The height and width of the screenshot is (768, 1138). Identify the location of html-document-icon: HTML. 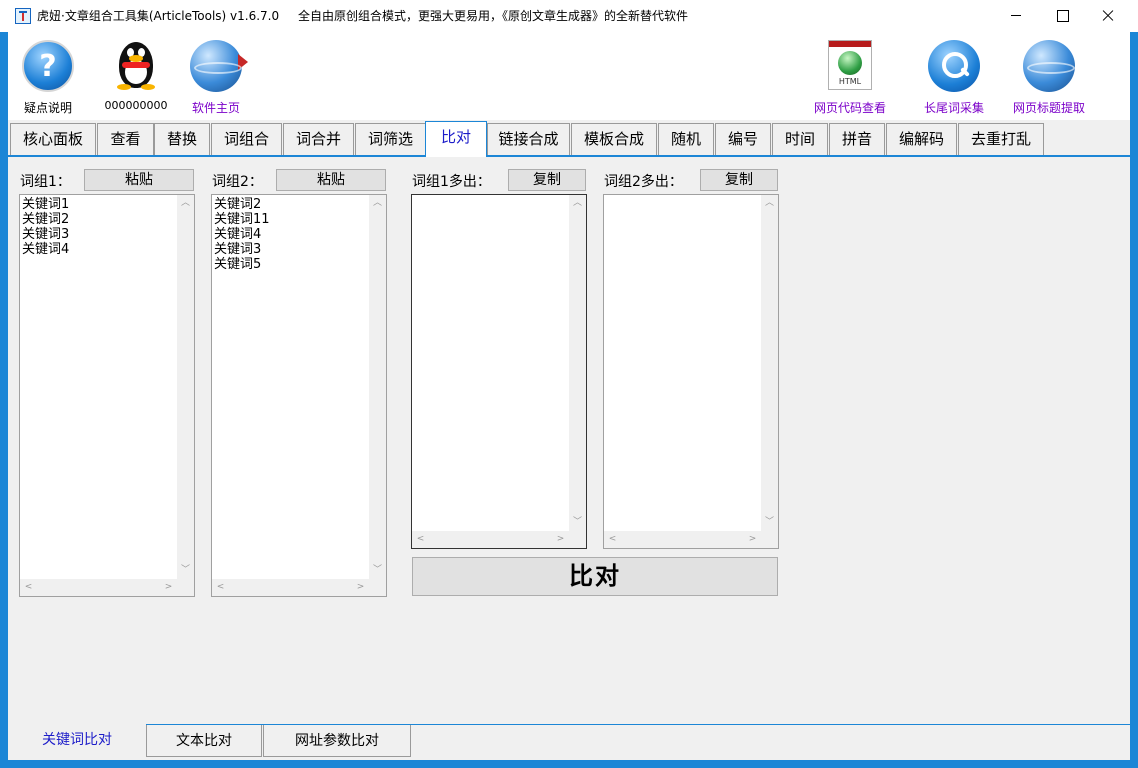
(850, 65).